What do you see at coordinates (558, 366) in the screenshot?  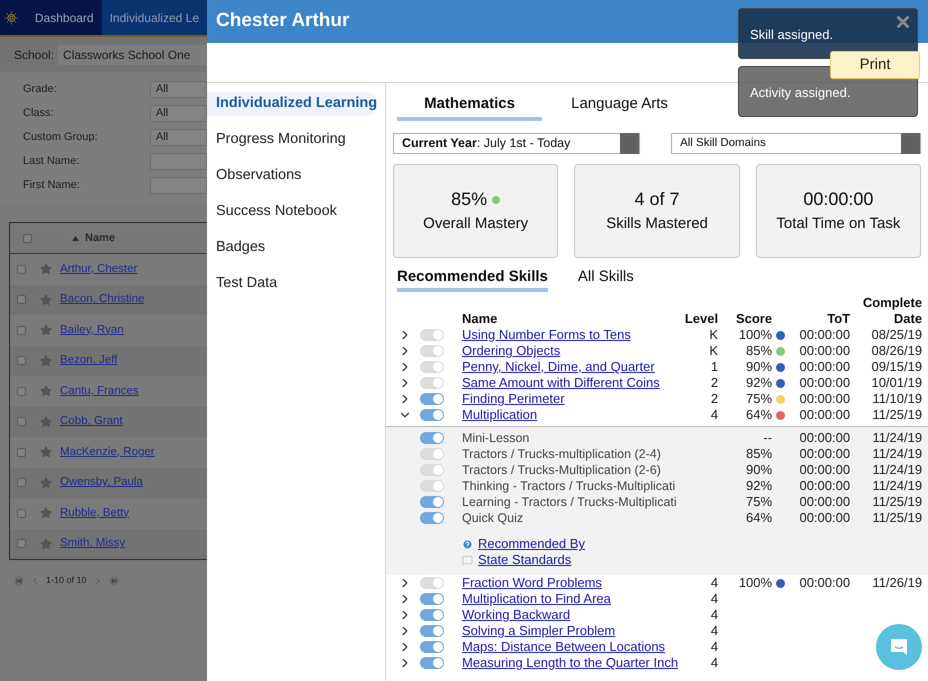 I see `skill-link: Penny, Nickel, Dime, and Quarter` at bounding box center [558, 366].